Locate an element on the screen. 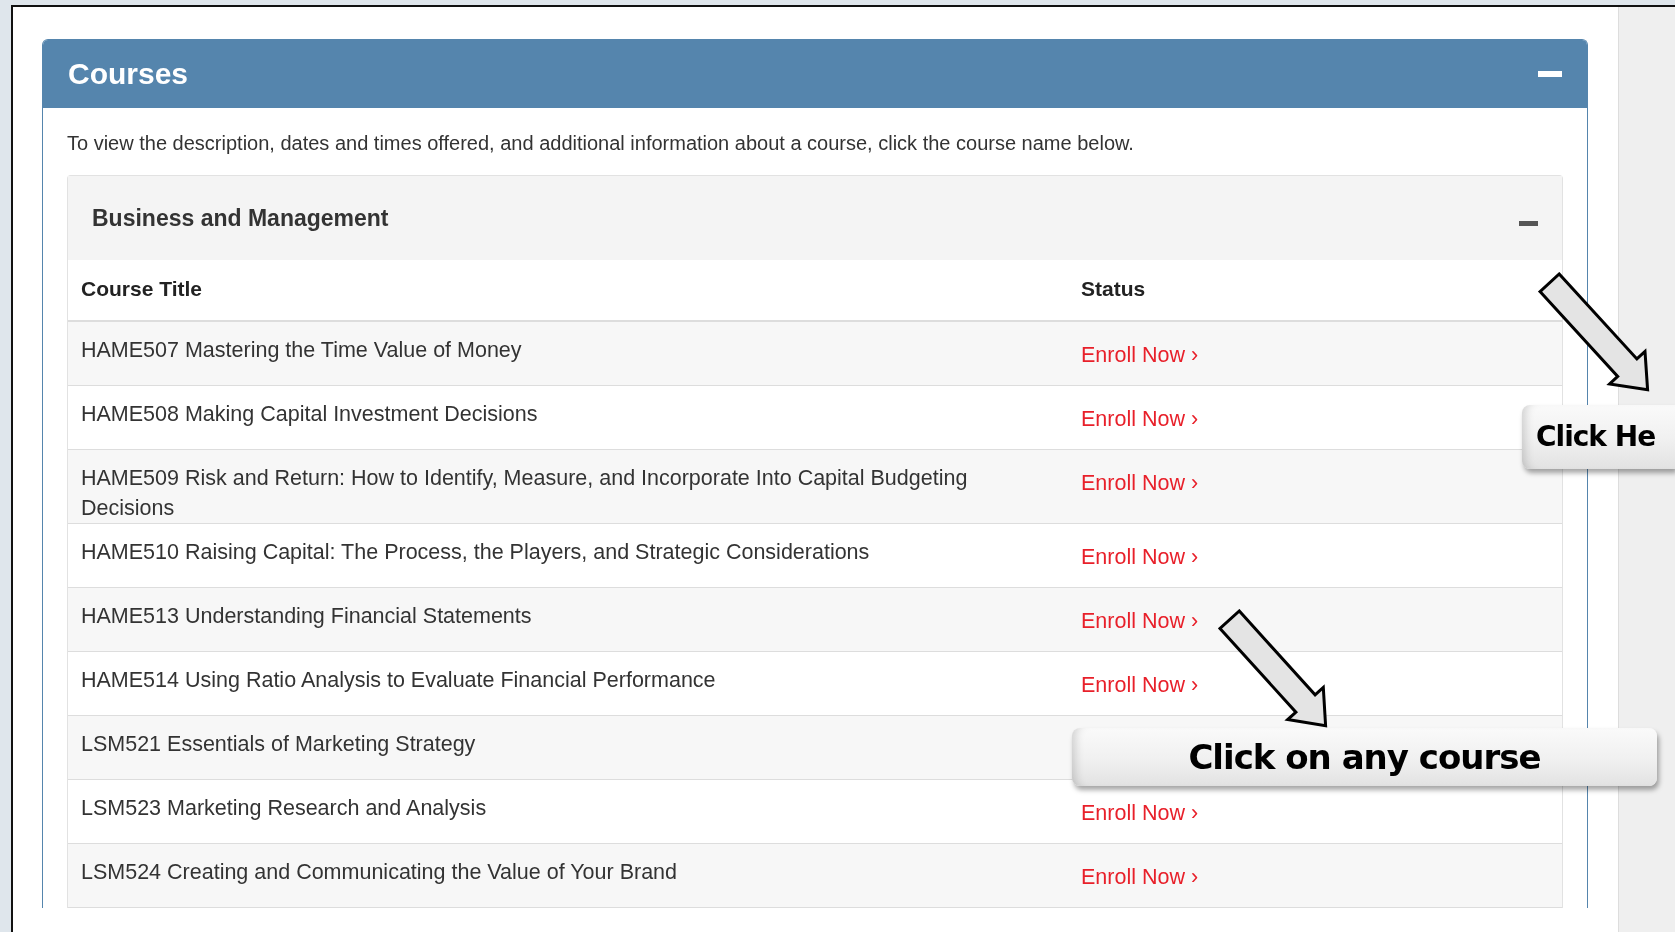 The width and height of the screenshot is (1675, 932). course-link: HAME508 Making Capital Investment Decisions is located at coordinates (568, 414).